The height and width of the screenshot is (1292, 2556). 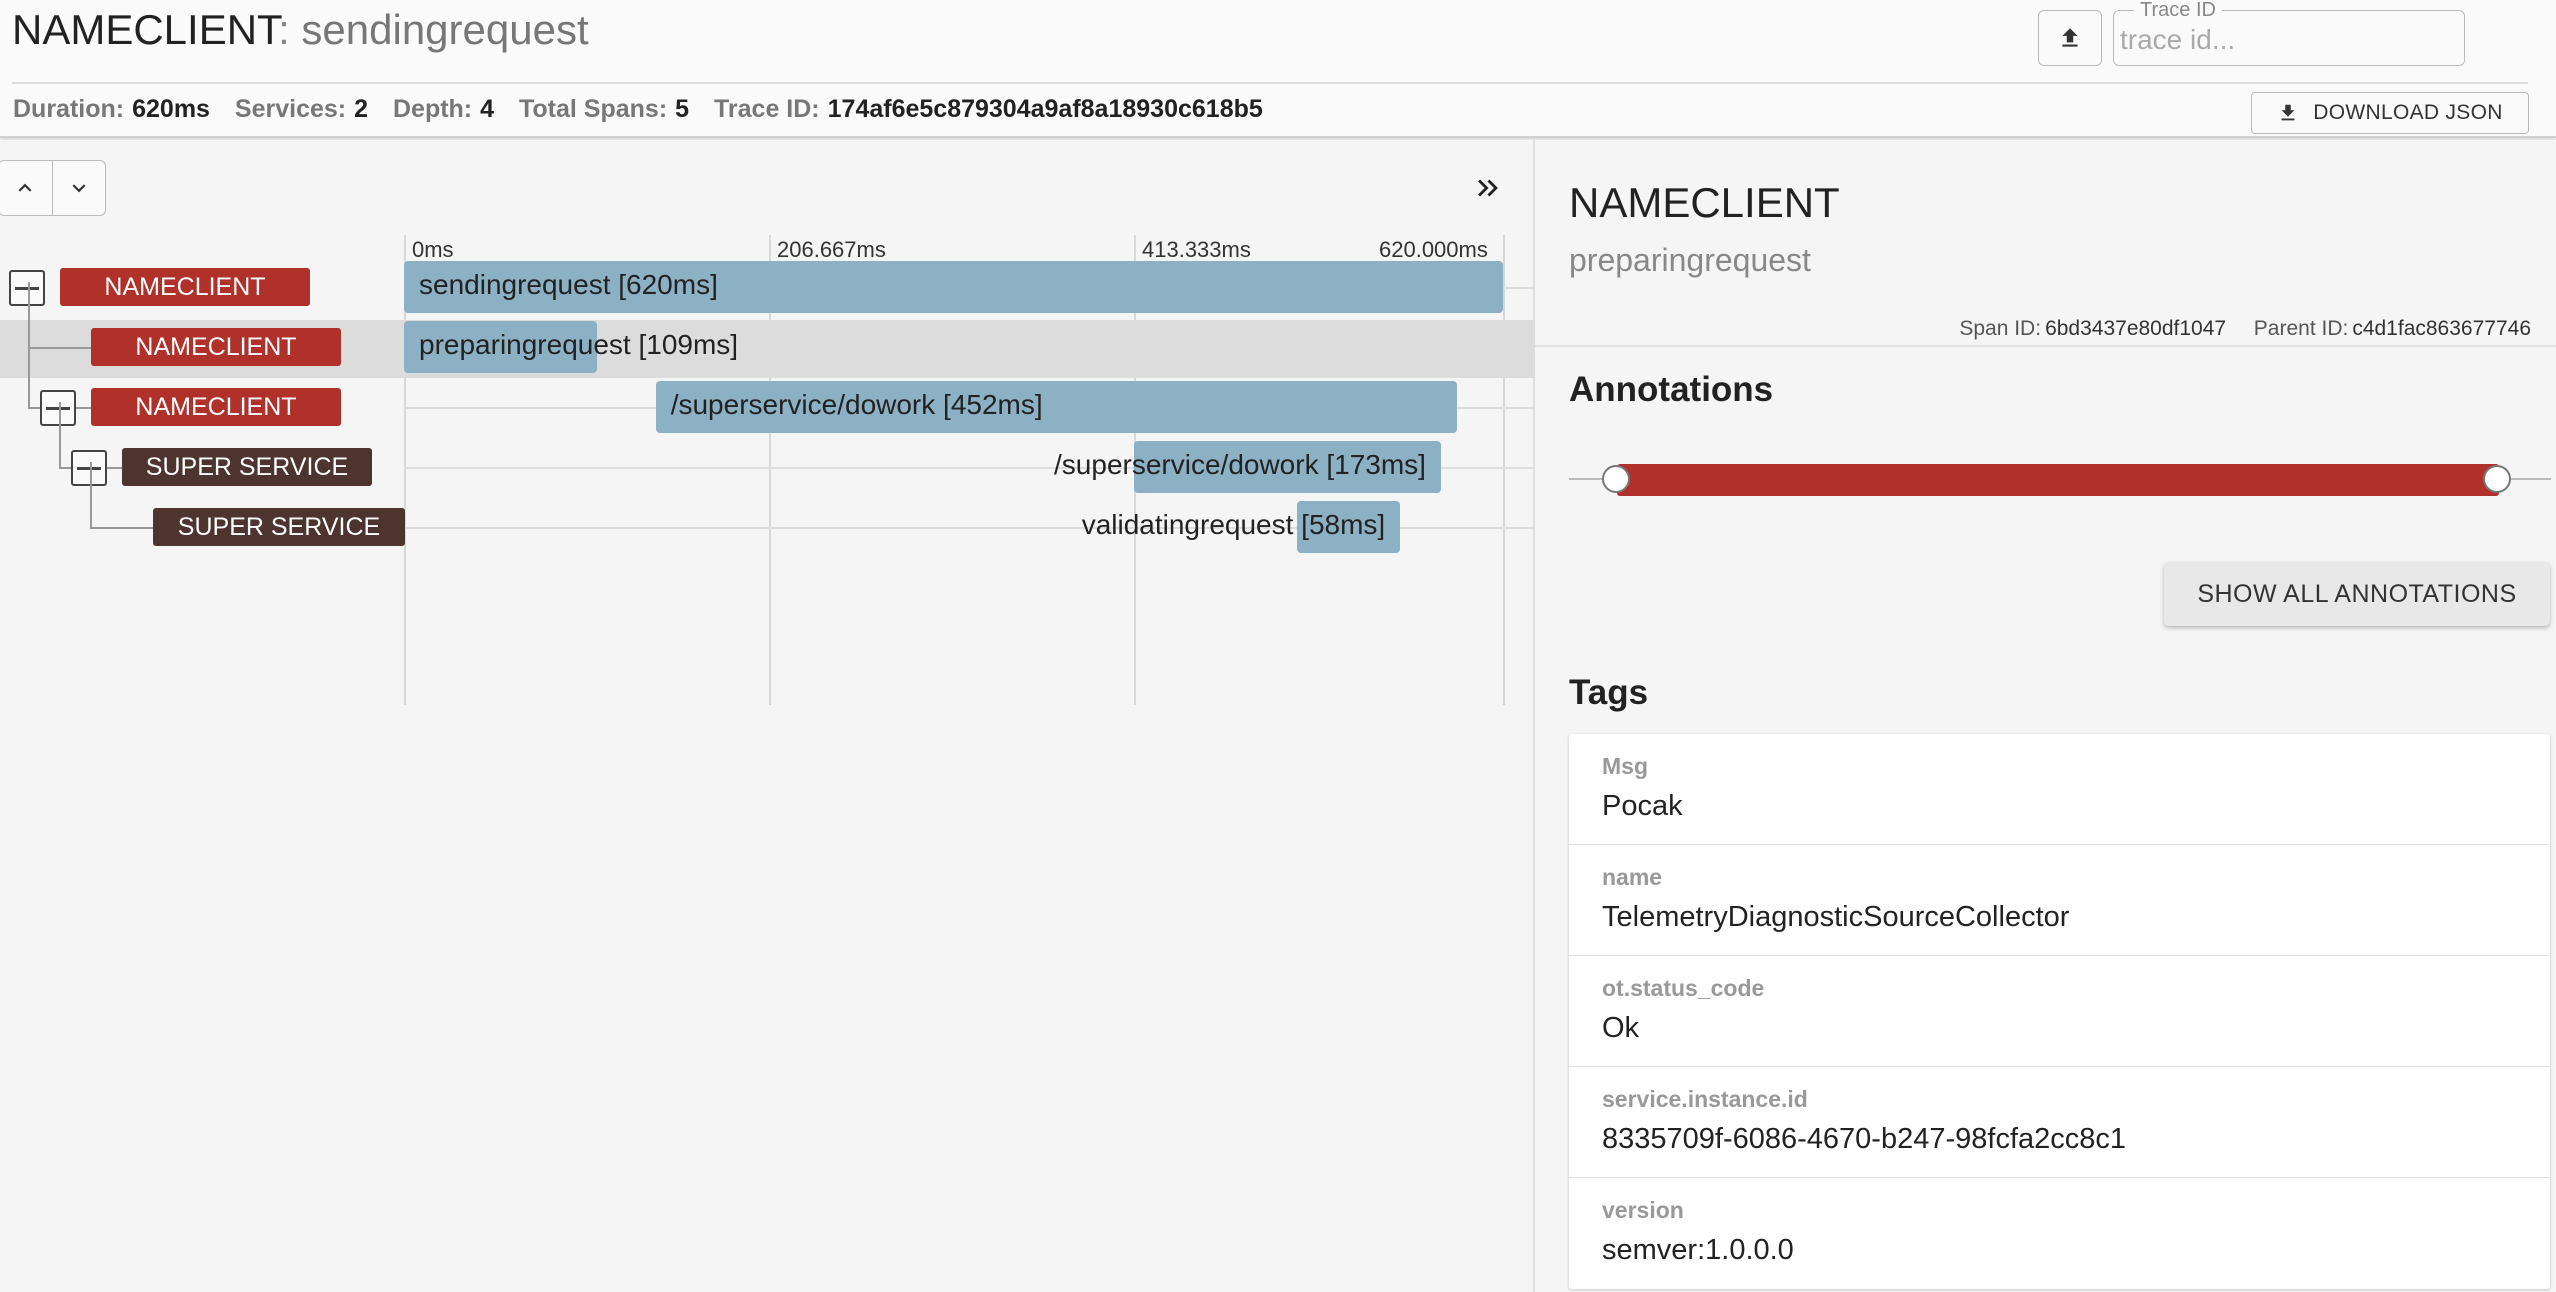 What do you see at coordinates (568, 284) in the screenshot?
I see `span-label: sendingrequest [620ms]` at bounding box center [568, 284].